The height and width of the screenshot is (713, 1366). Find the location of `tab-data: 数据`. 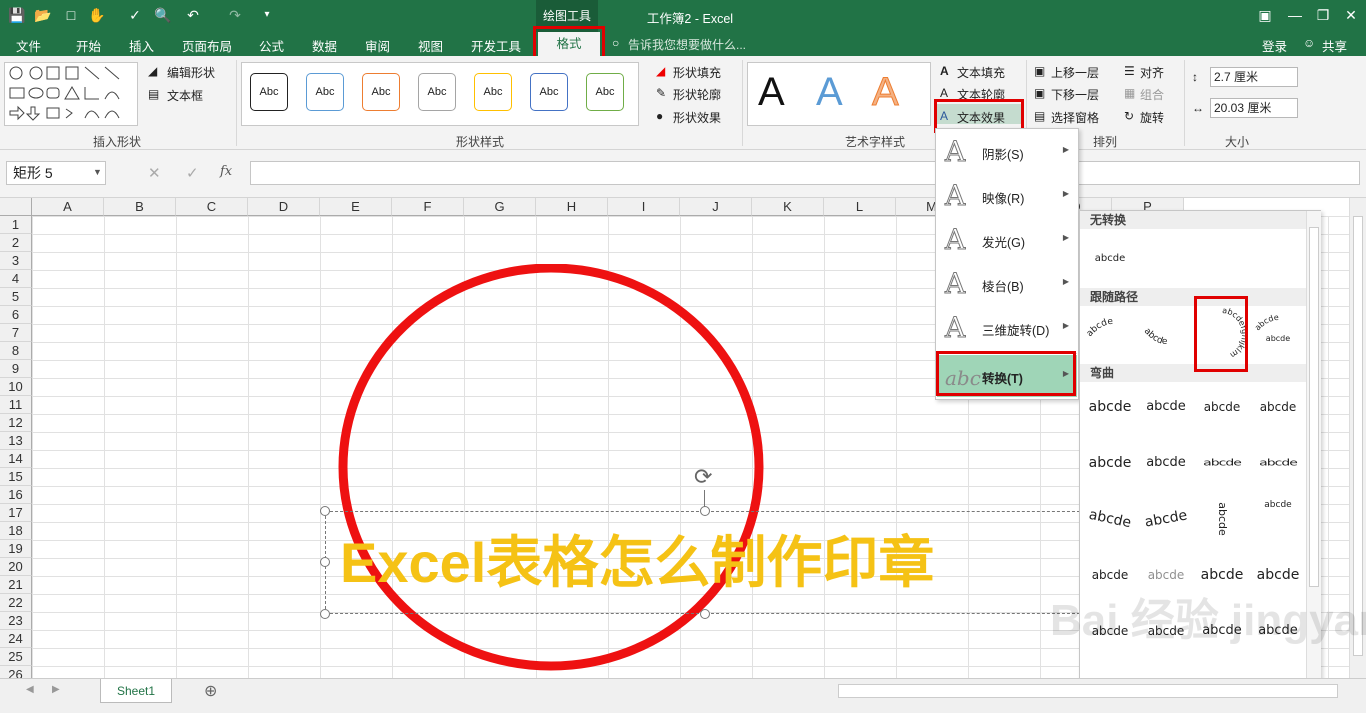

tab-data: 数据 is located at coordinates (324, 45).